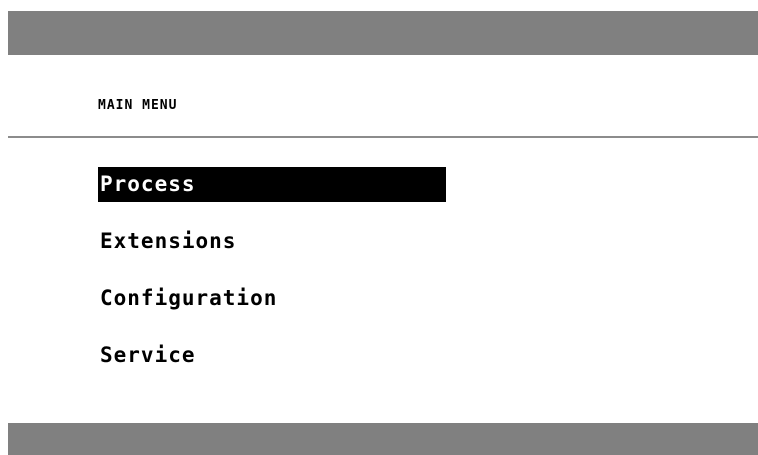 This screenshot has height=455, width=758. I want to click on menu-item-extensions: Extensions, so click(272, 241).